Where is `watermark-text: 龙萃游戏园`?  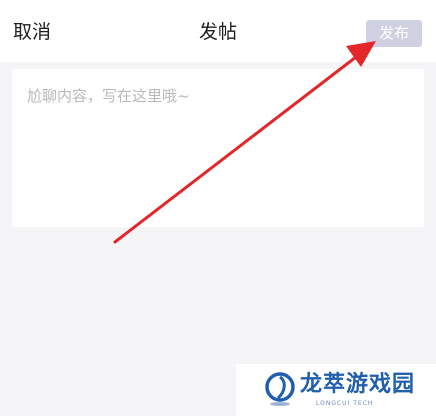
watermark-text: 龙萃游戏园 is located at coordinates (358, 384).